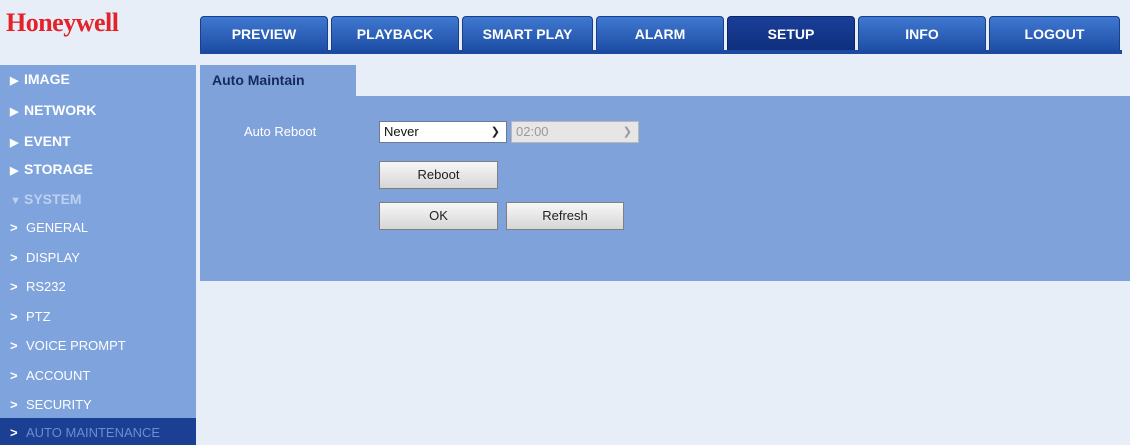  Describe the element at coordinates (264, 33) in the screenshot. I see `tab-preview: PREVIEW` at that location.